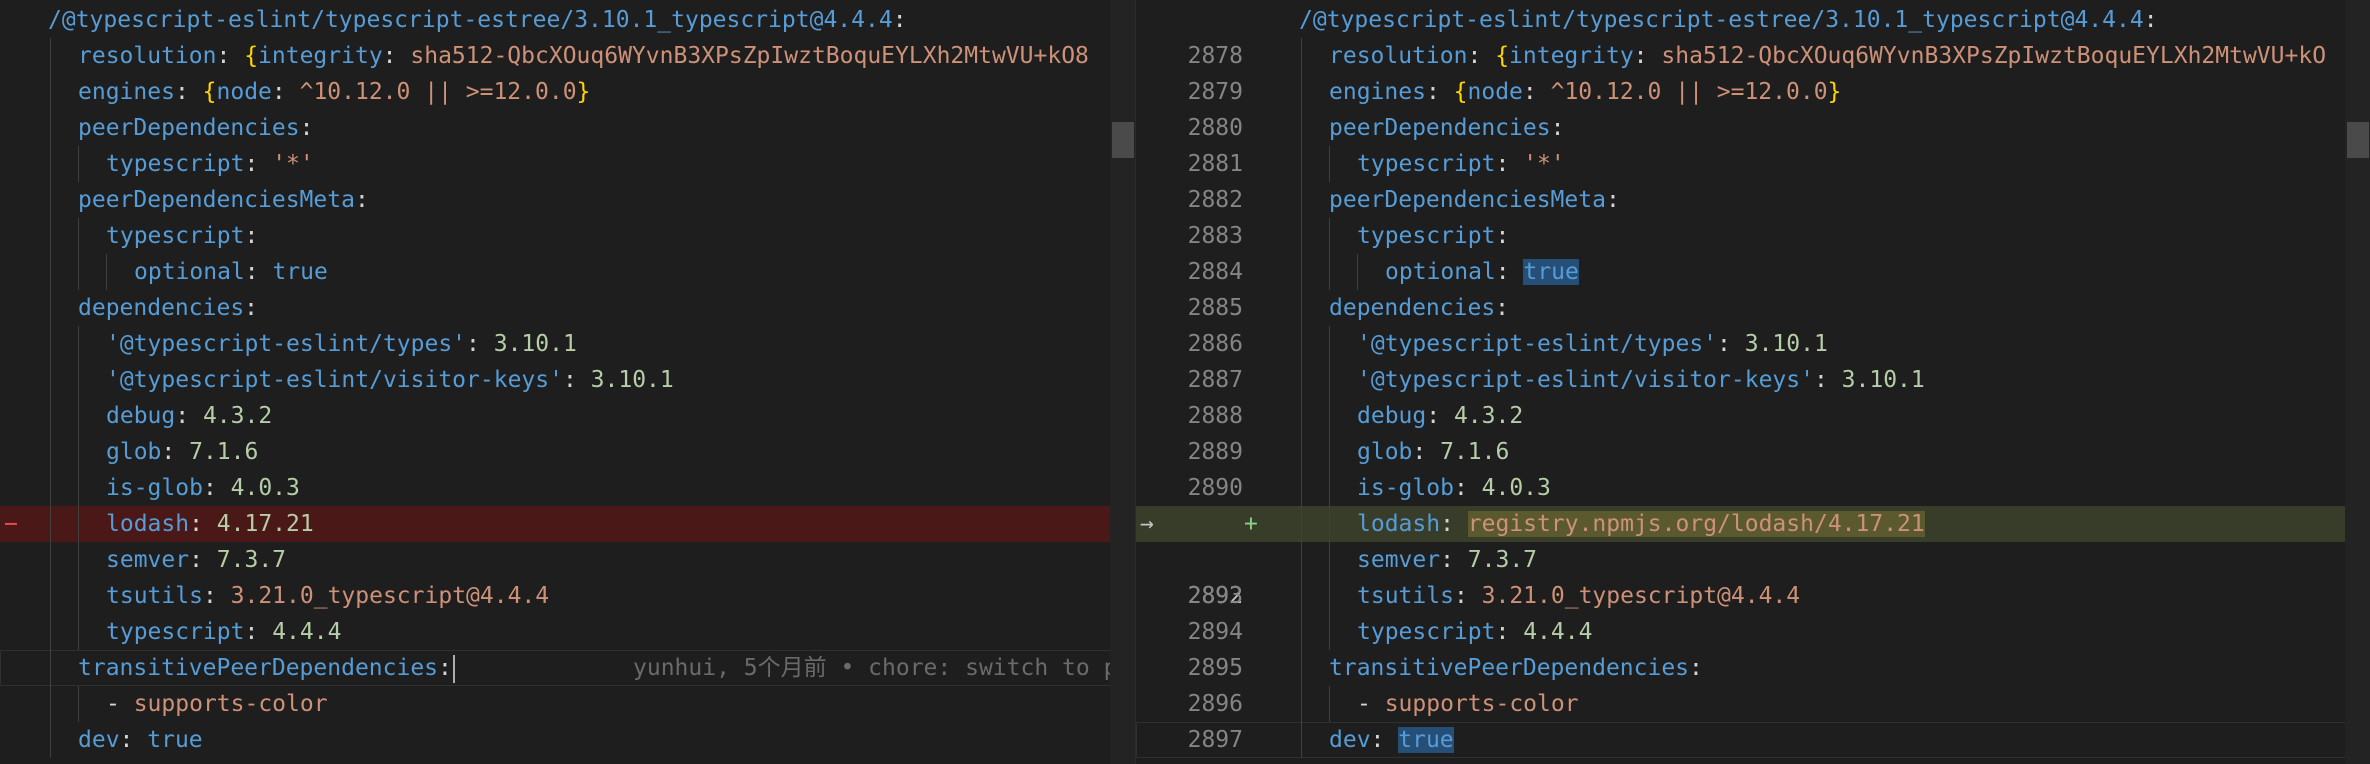  I want to click on yaml-boolean: true, so click(300, 272).